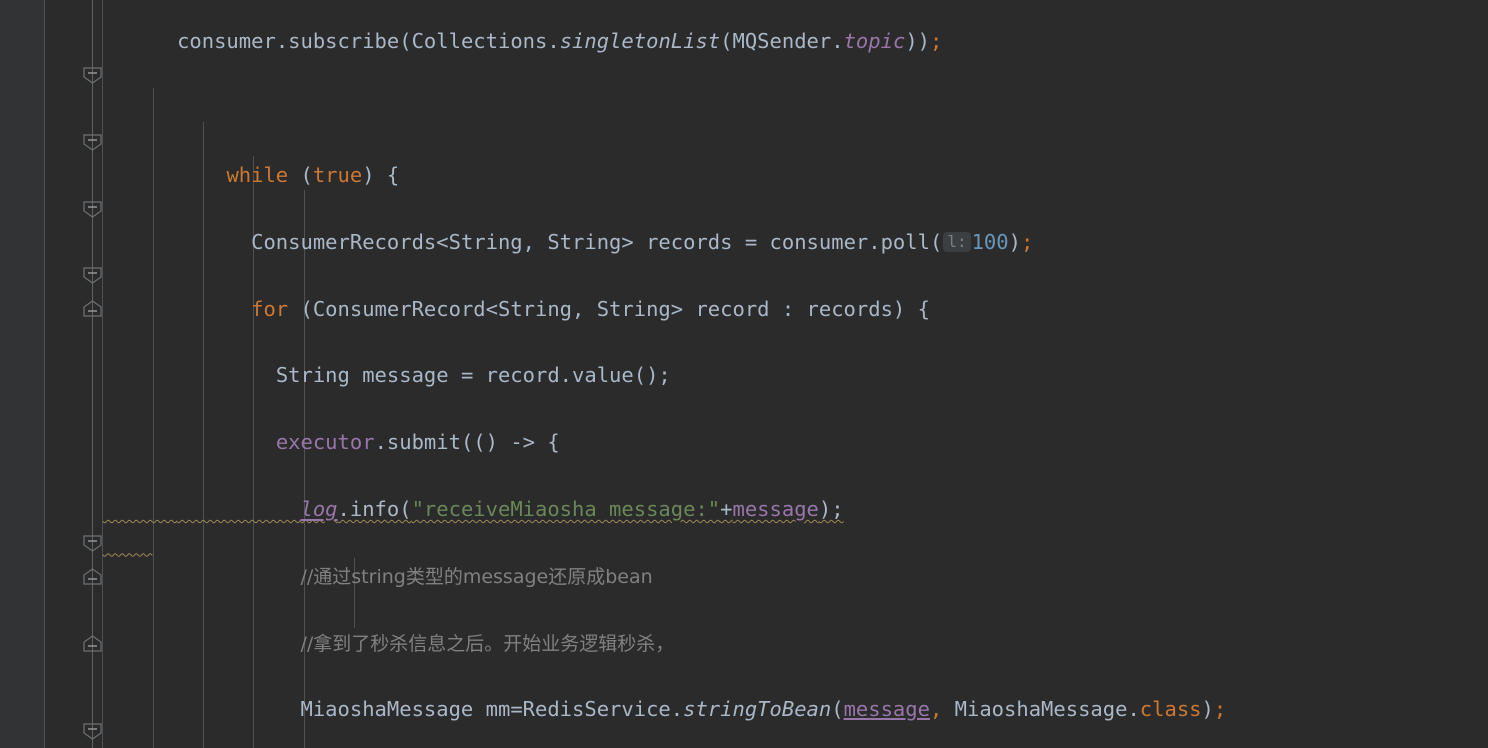 Image resolution: width=1488 pixels, height=748 pixels. Describe the element at coordinates (1170, 709) in the screenshot. I see `token-keyword-class: class` at that location.